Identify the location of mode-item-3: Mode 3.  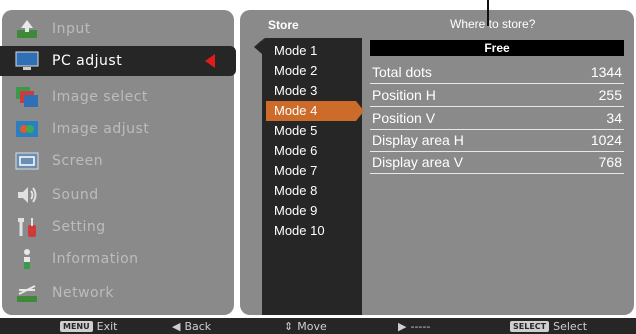
(315, 91).